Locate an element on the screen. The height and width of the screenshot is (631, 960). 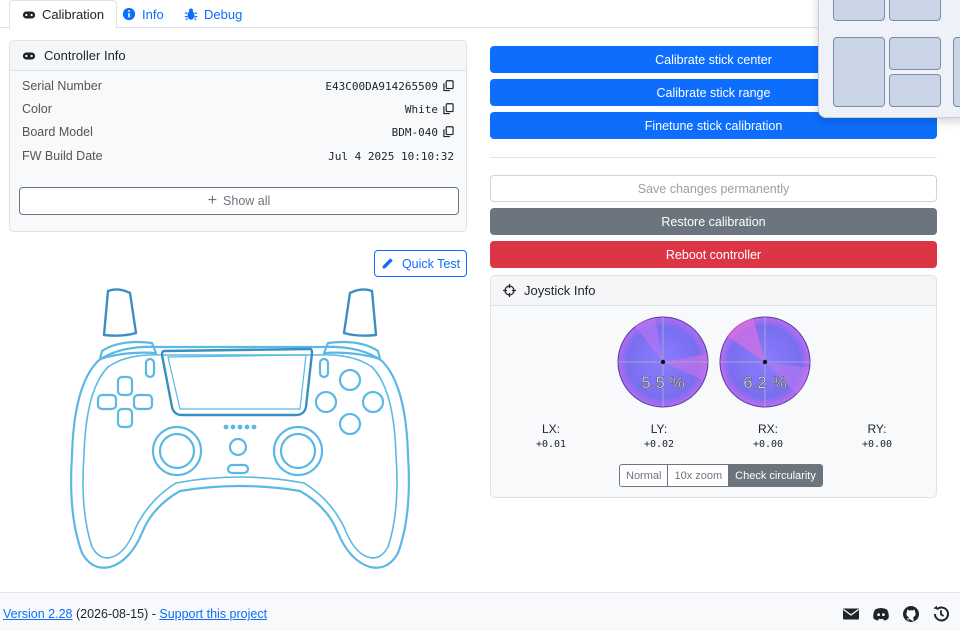
dpad-up is located at coordinates (125, 386).